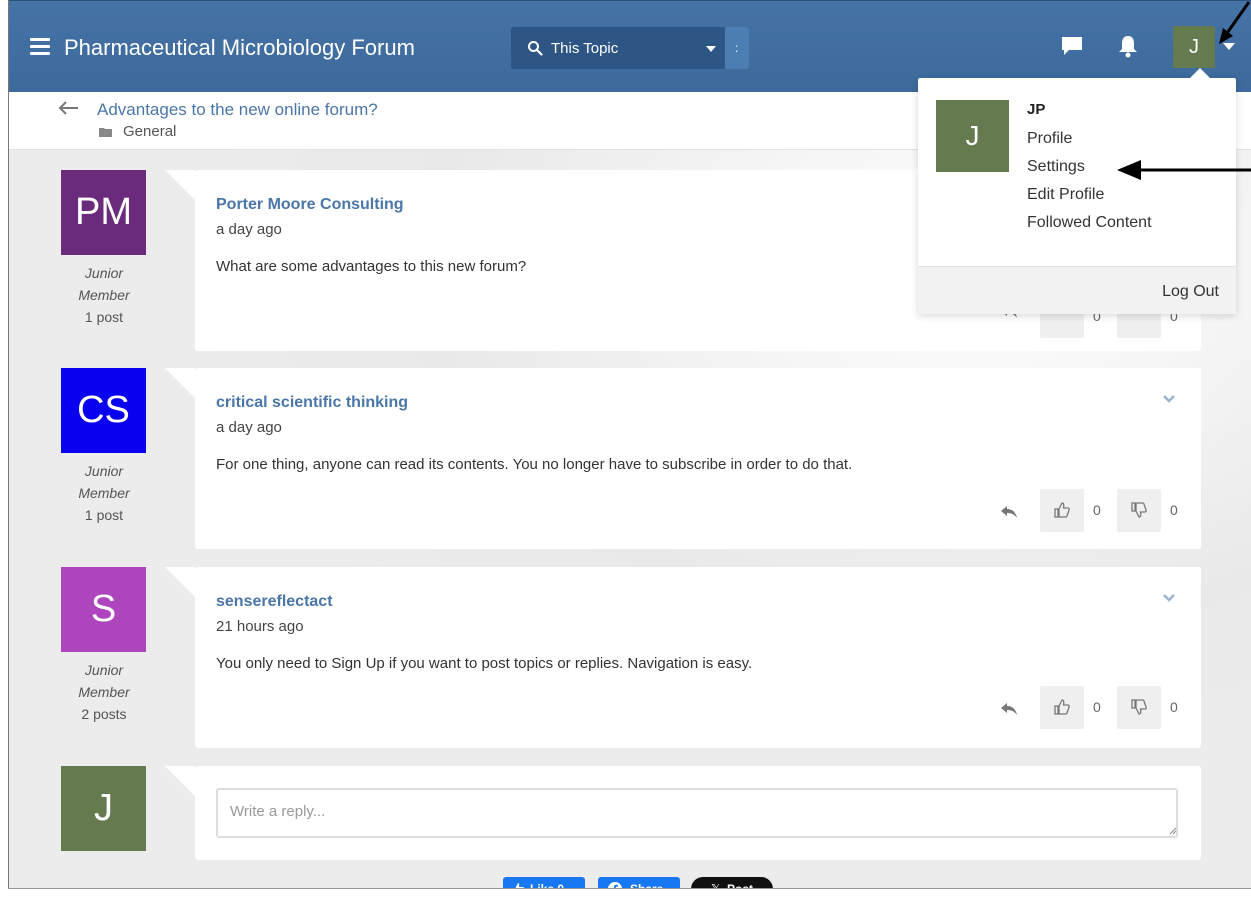 The height and width of the screenshot is (901, 1251). Describe the element at coordinates (104, 714) in the screenshot. I see `post-count: 2 posts` at that location.